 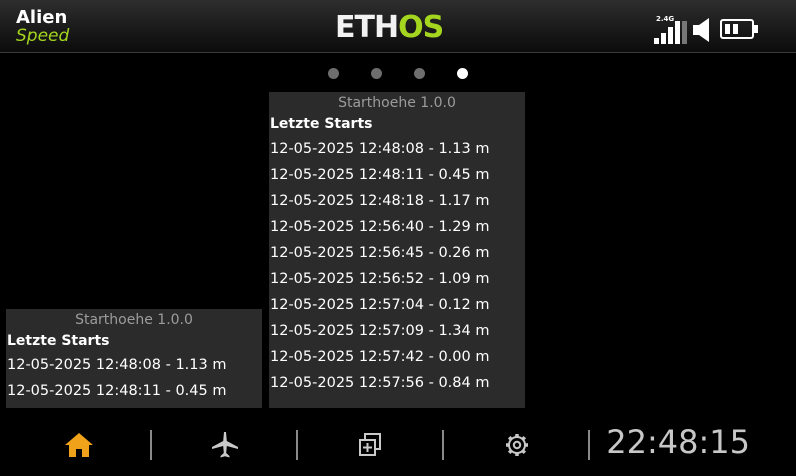 I want to click on launch-entry: 12-05-2025 12:57:04 - 0.12 m, so click(x=380, y=305).